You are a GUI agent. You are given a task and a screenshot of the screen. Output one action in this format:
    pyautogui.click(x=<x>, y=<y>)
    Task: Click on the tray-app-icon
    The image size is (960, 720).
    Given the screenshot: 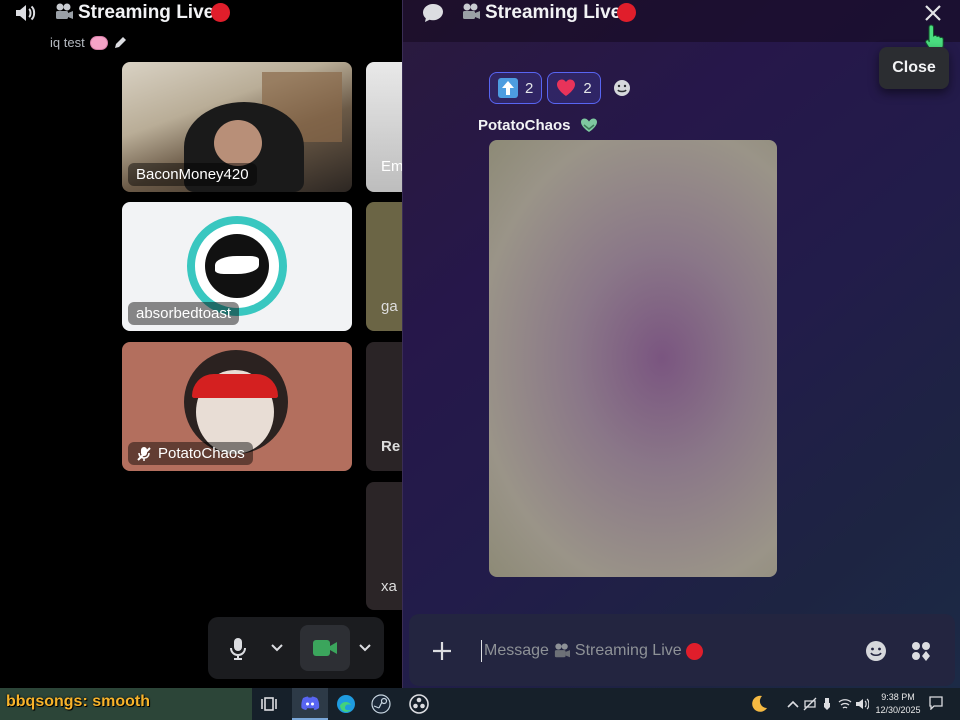 What is the action you would take?
    pyautogui.click(x=810, y=704)
    